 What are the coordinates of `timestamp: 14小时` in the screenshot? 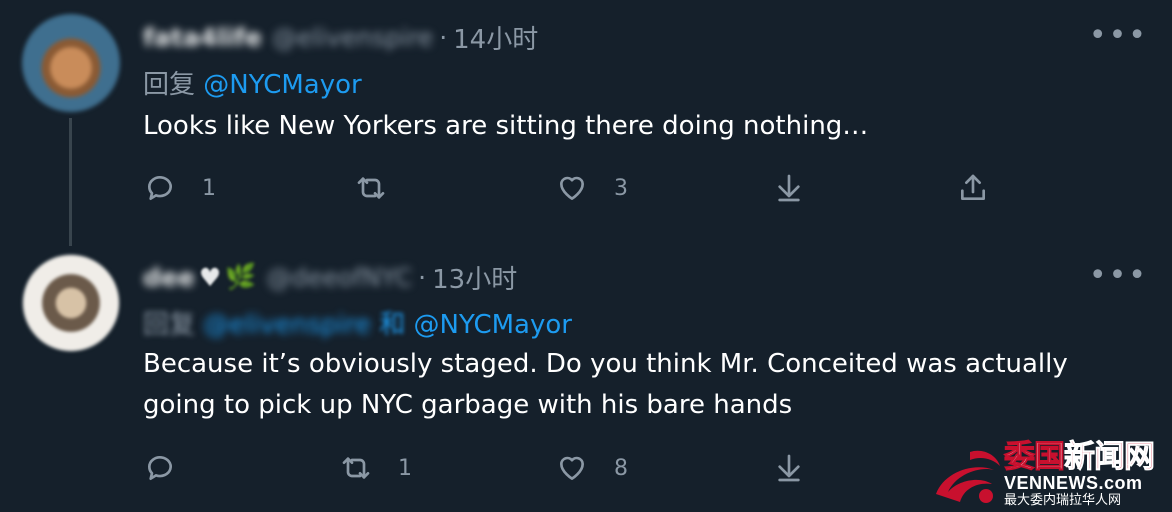 It's located at (495, 37).